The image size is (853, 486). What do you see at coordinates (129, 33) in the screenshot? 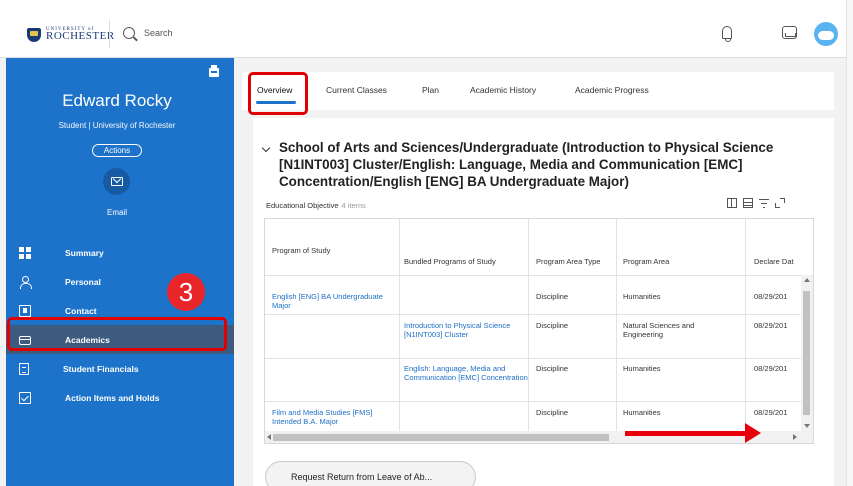
I see `search-icon` at bounding box center [129, 33].